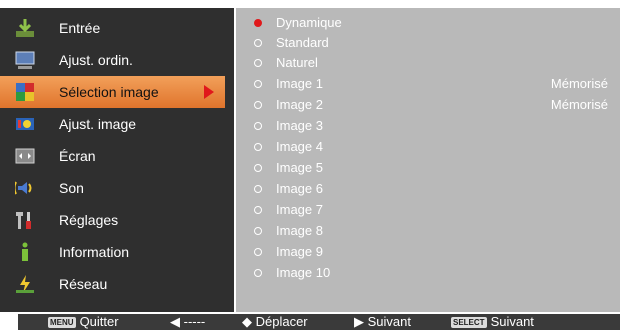 The width and height of the screenshot is (628, 330). Describe the element at coordinates (194, 321) in the screenshot. I see `back-label: -----` at that location.